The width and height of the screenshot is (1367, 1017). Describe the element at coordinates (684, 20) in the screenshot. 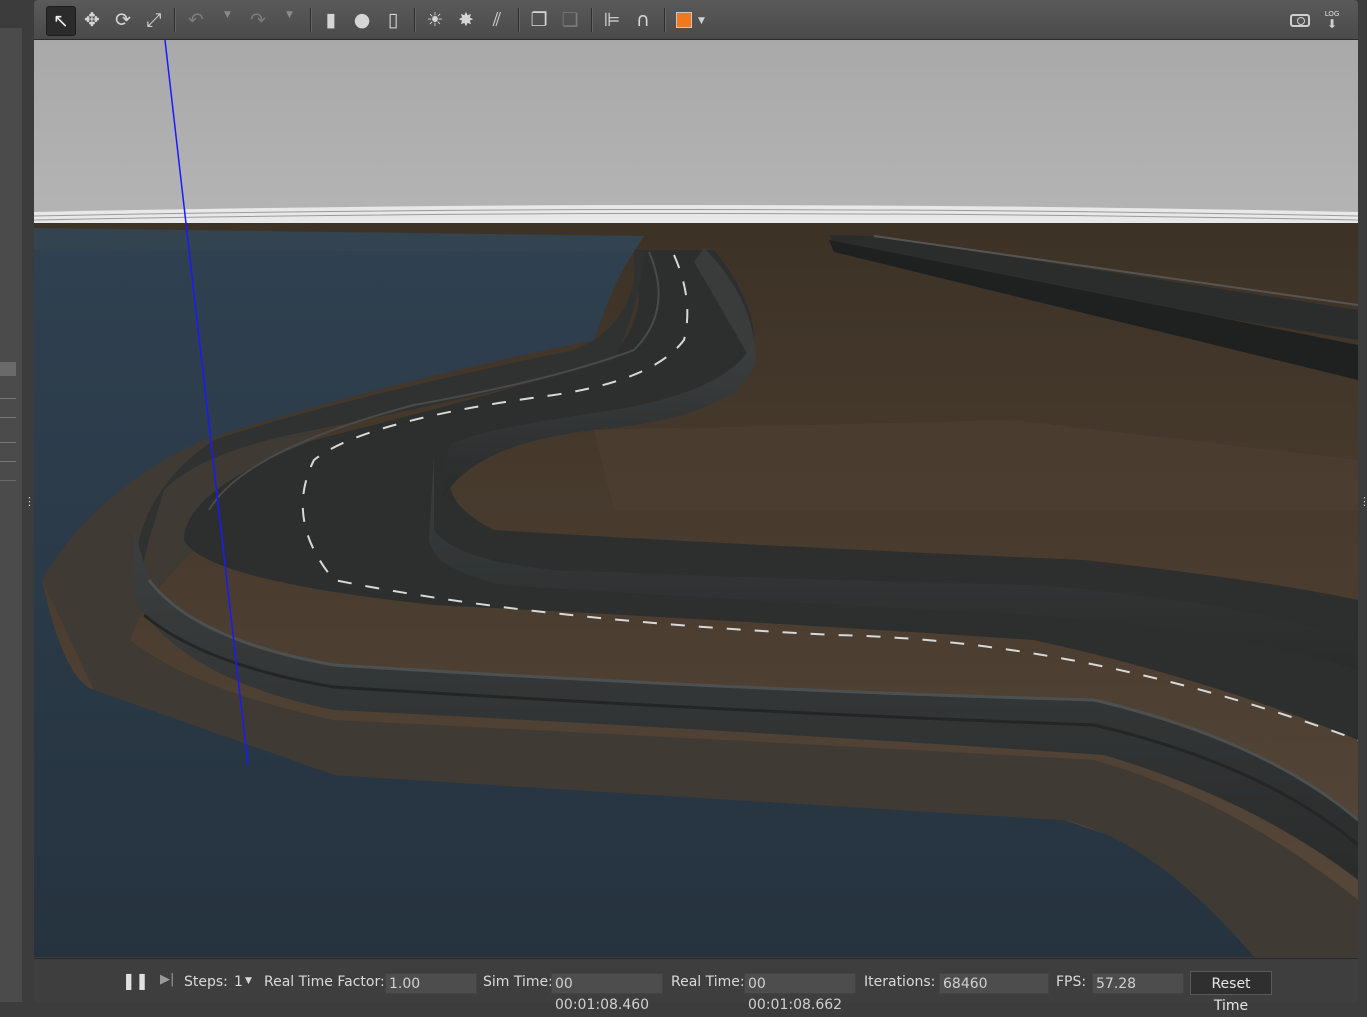

I see `view-angle-icon` at that location.